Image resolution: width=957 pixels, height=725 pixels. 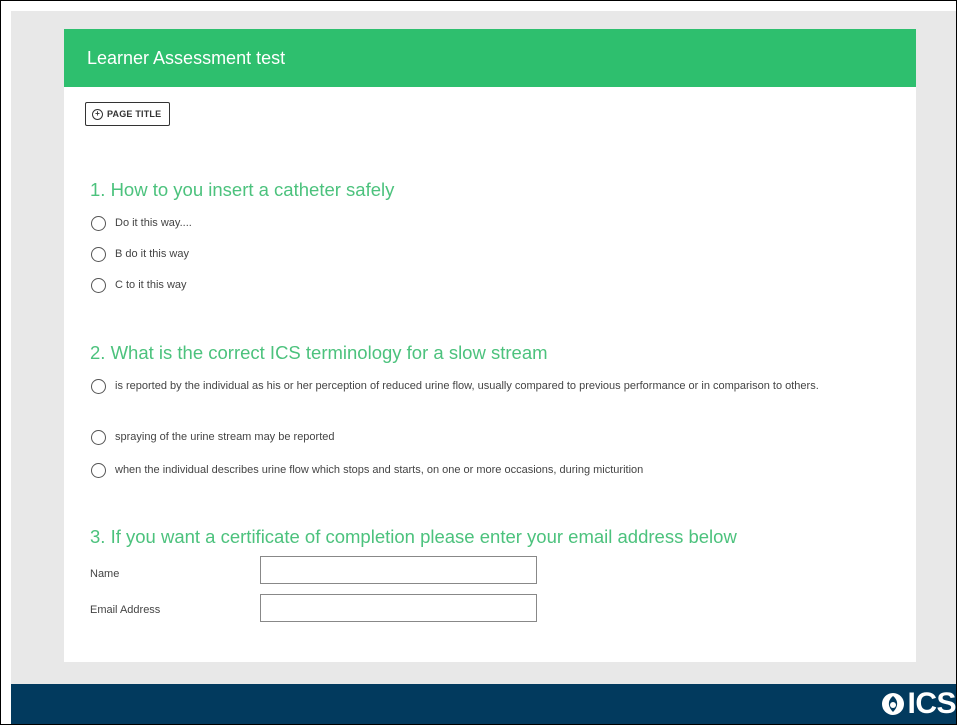 What do you see at coordinates (893, 704) in the screenshot?
I see `ics-logo-icon` at bounding box center [893, 704].